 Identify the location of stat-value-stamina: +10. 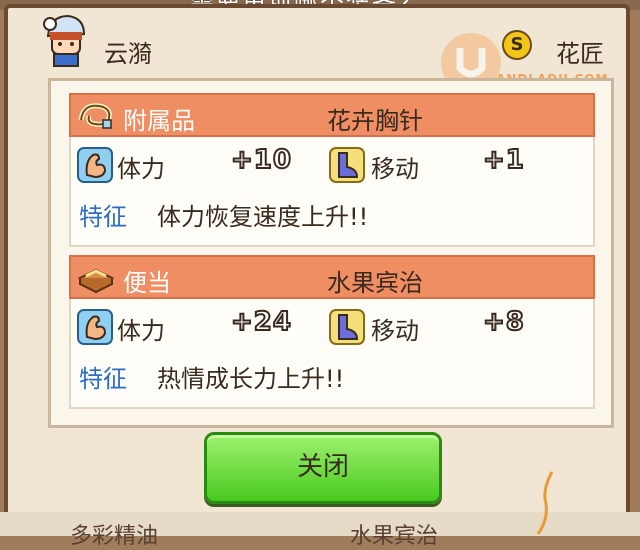
(261, 160).